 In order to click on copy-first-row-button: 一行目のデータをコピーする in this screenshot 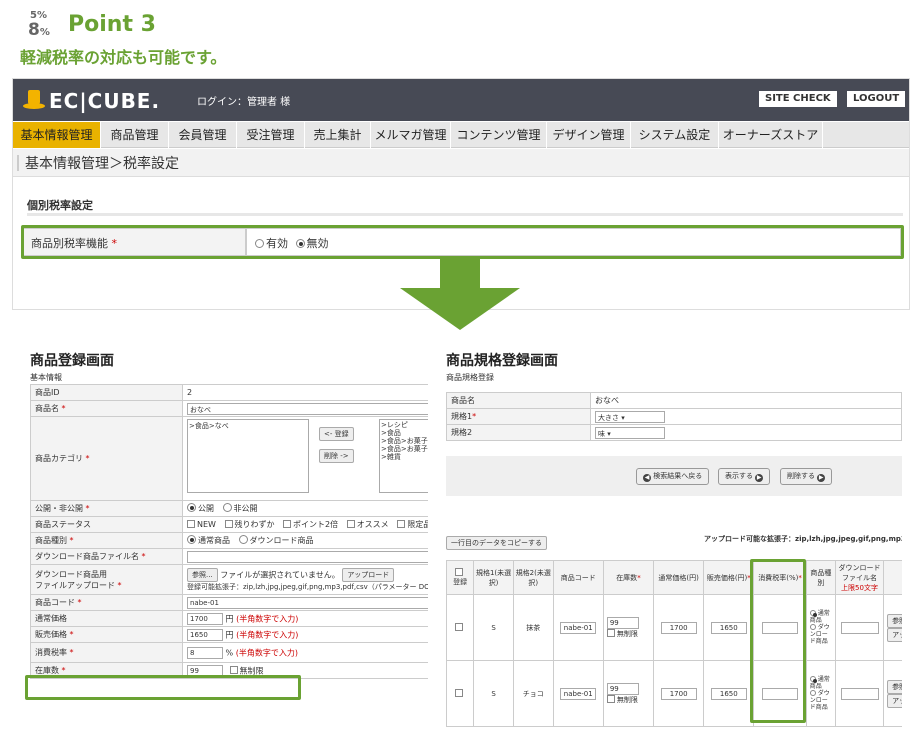, I will do `click(496, 543)`.